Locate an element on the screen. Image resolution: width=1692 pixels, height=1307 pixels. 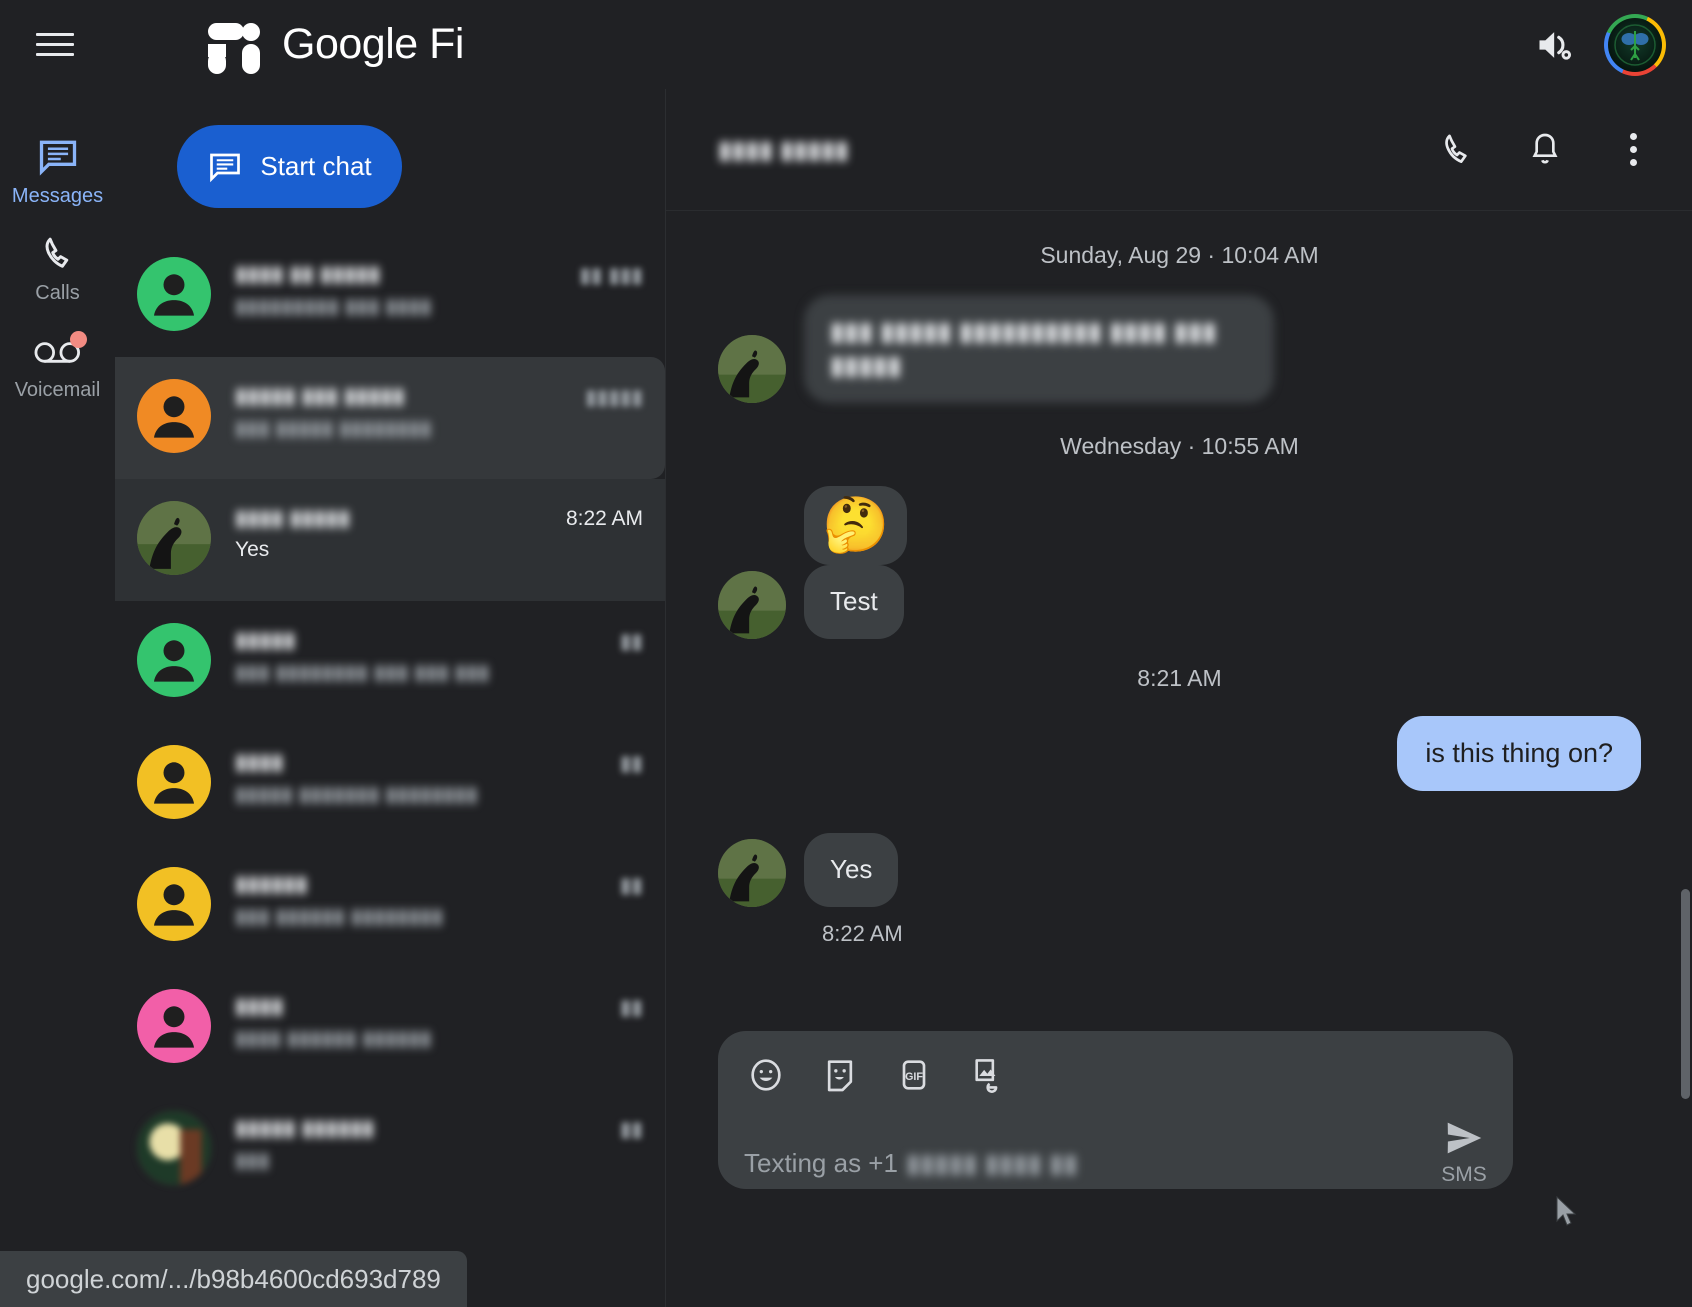
list-item: ▮▮▮▮▮ ▮▮▮ ▮▮▮▮▮▮▮▮ ▮▮▮ ▮▮▮ ▮▮▮ ▮▮ is located at coordinates (390, 662).